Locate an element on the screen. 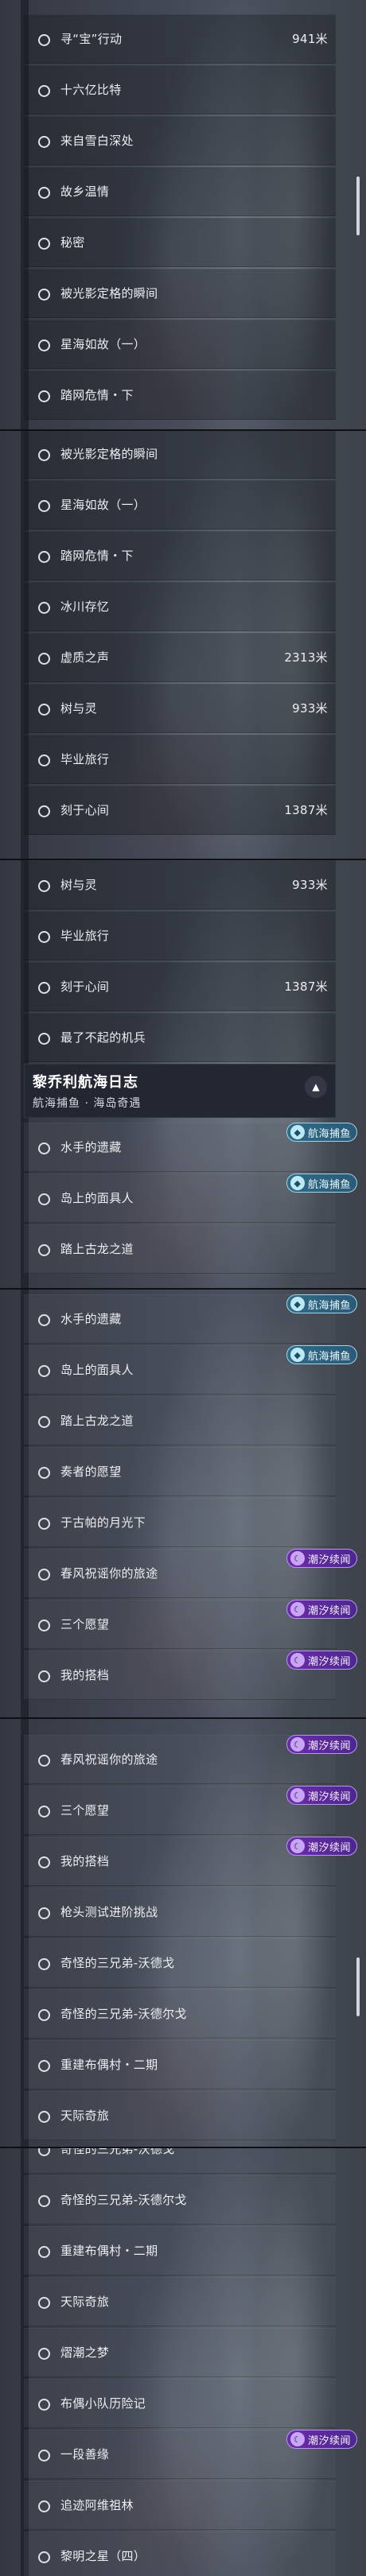 The height and width of the screenshot is (2576, 366). quest-item: 故乡温情 is located at coordinates (180, 192).